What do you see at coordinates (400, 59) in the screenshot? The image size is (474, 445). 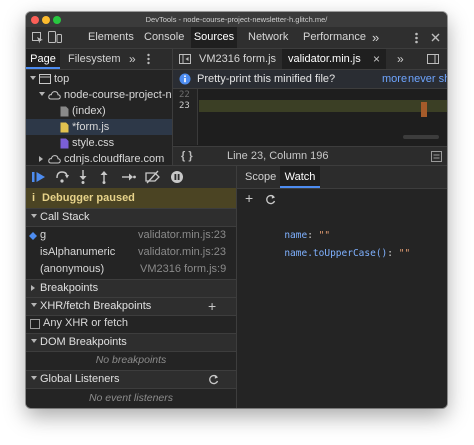 I see `editor-more-icon: »` at bounding box center [400, 59].